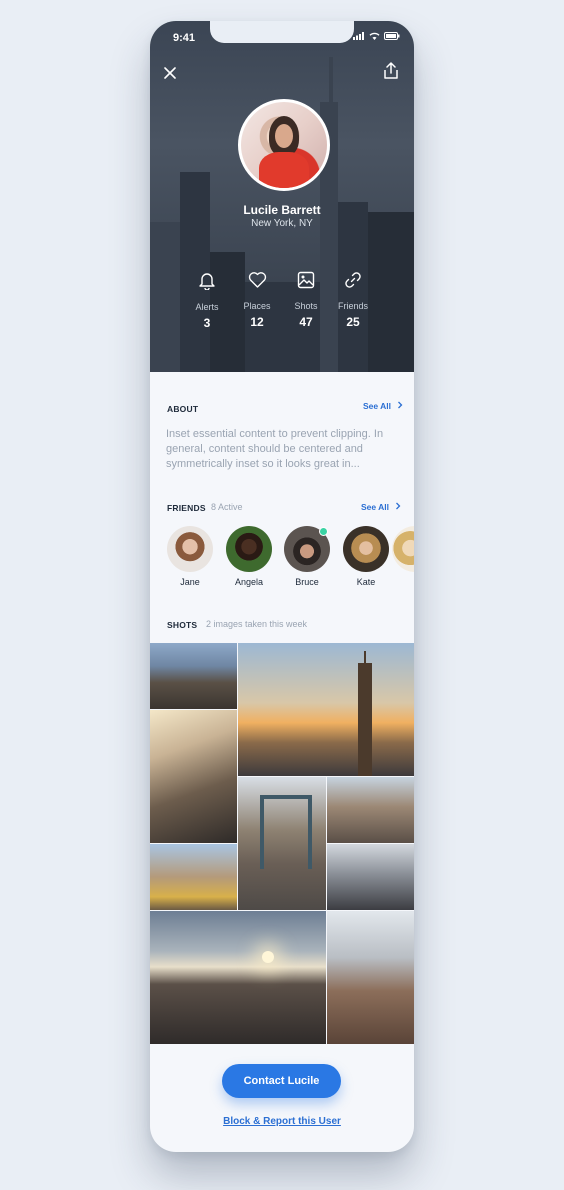 The height and width of the screenshot is (1190, 564). What do you see at coordinates (323, 531) in the screenshot?
I see `active-indicator` at bounding box center [323, 531].